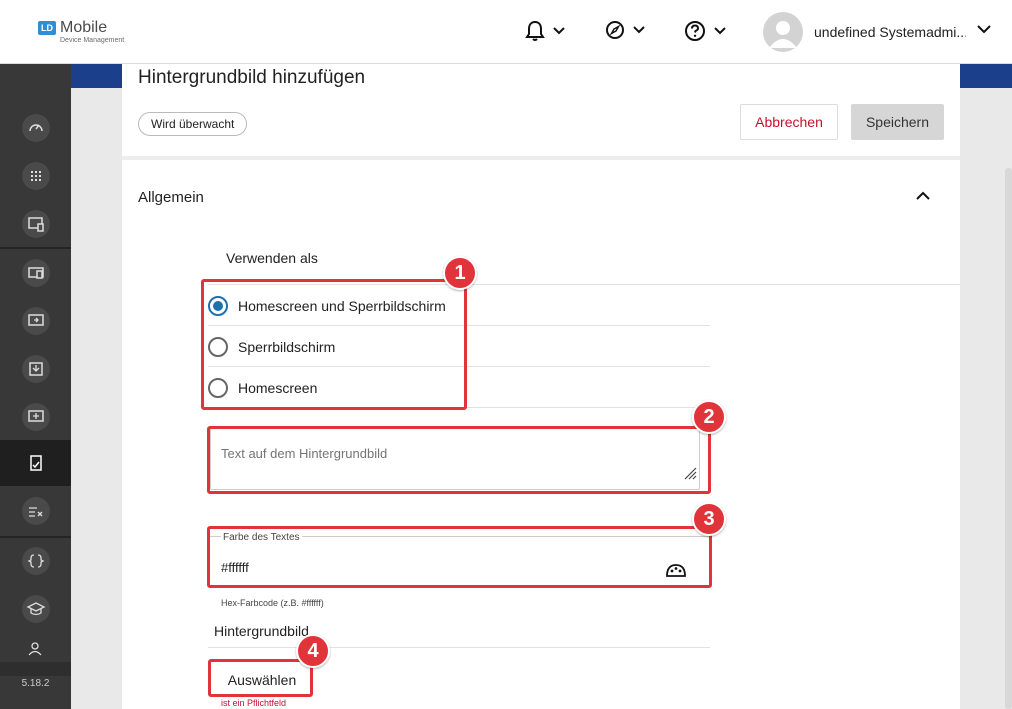 This screenshot has width=1012, height=709. Describe the element at coordinates (615, 30) in the screenshot. I see `compass-icon` at that location.